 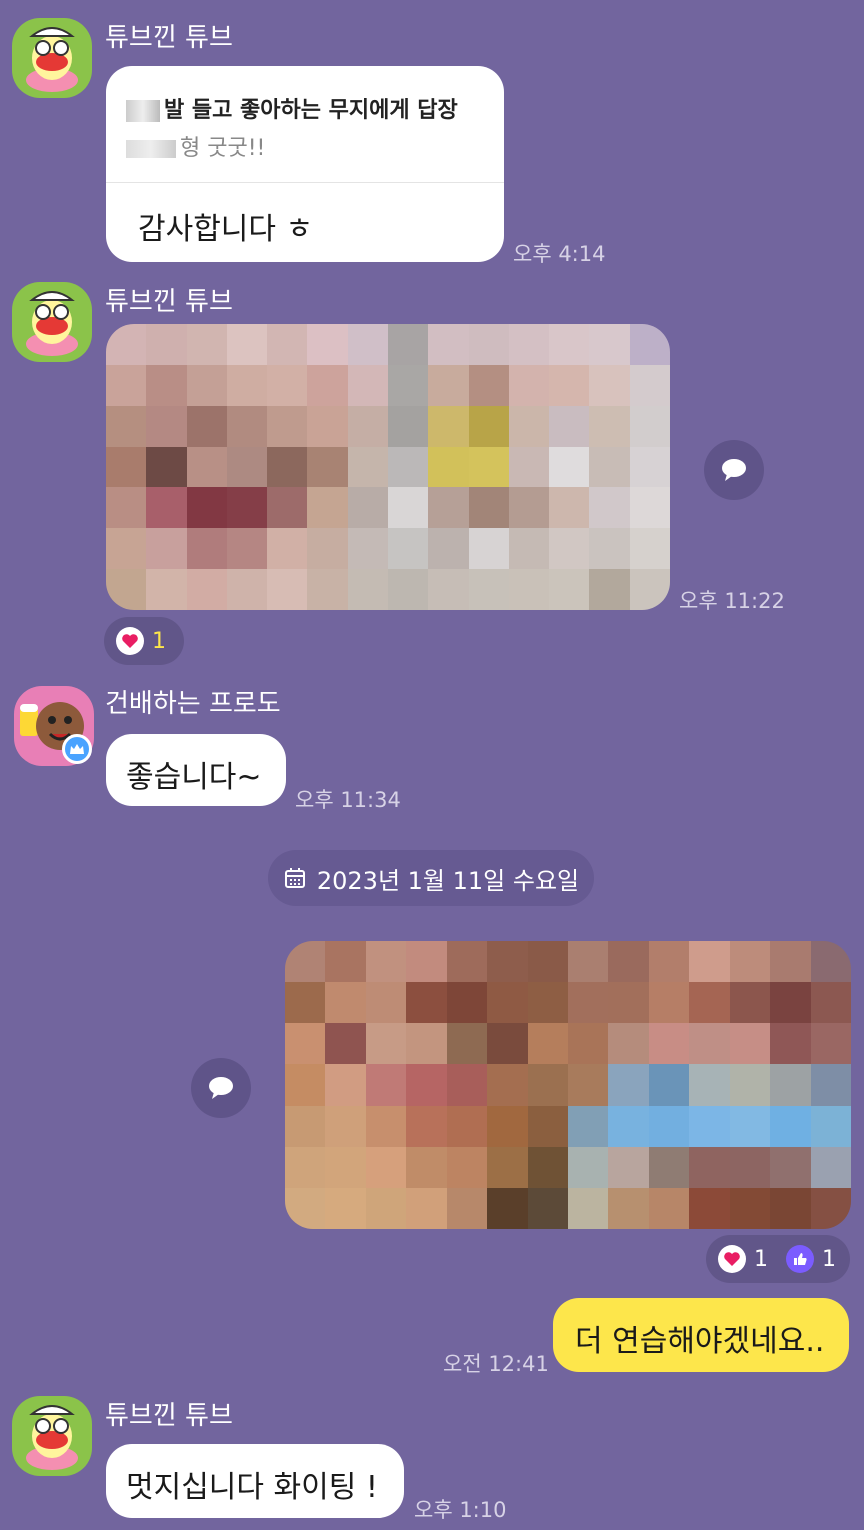 I want to click on crown-badge-icon, so click(x=77, y=749).